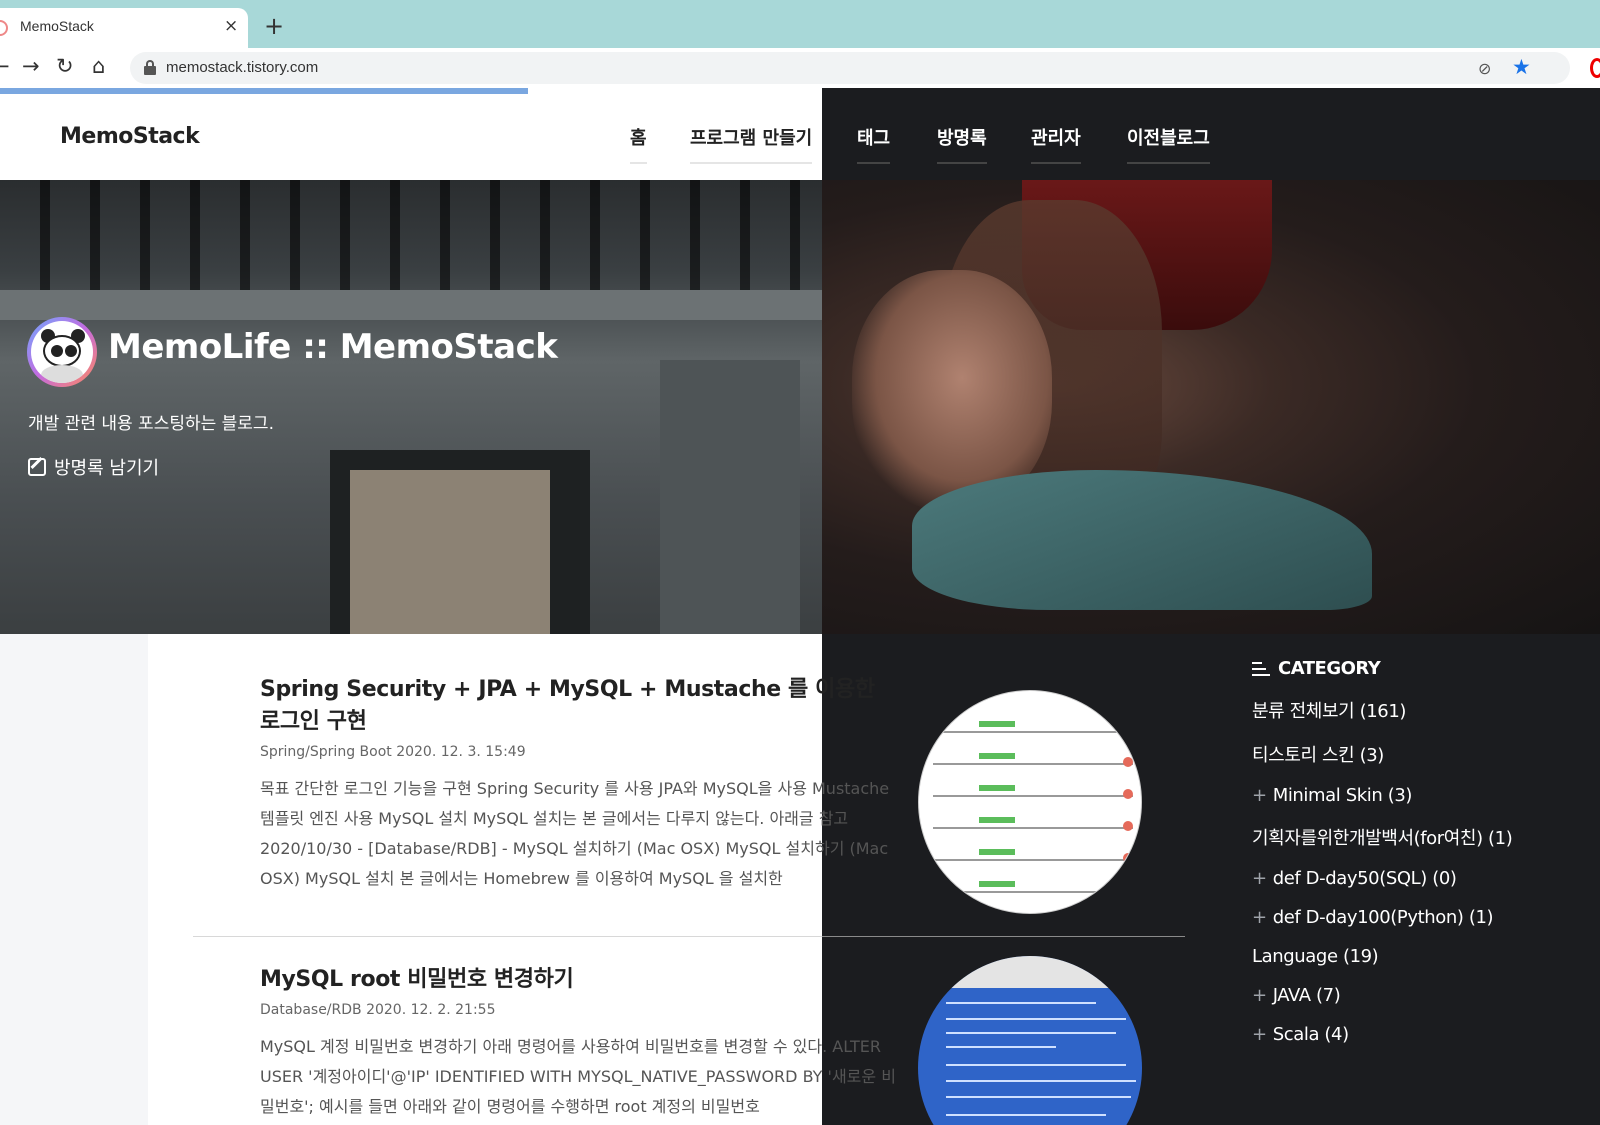  Describe the element at coordinates (1315, 956) in the screenshot. I see `category-label: Language (19)` at that location.